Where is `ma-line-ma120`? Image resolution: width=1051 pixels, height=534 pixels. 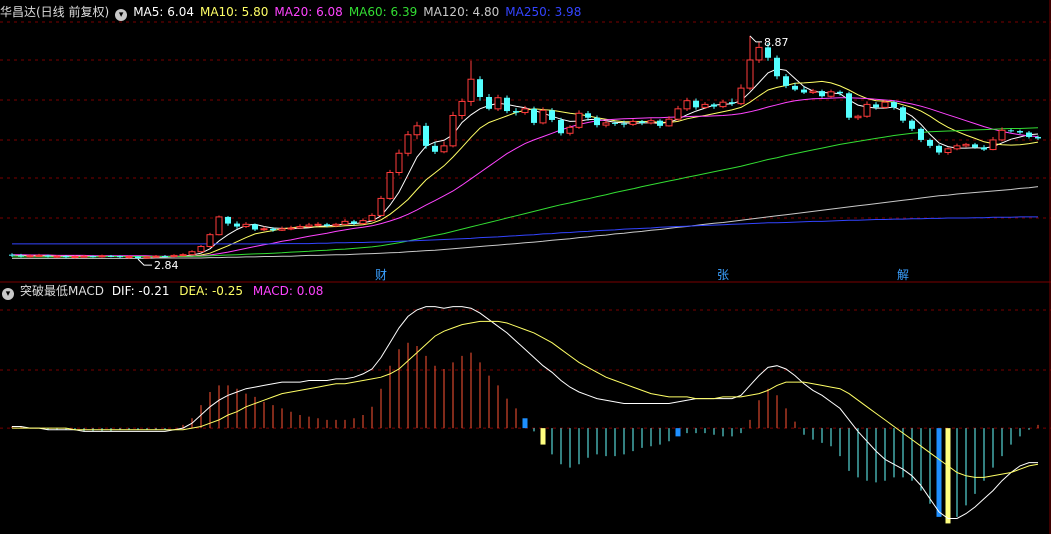
ma-line-ma120 is located at coordinates (525, 222).